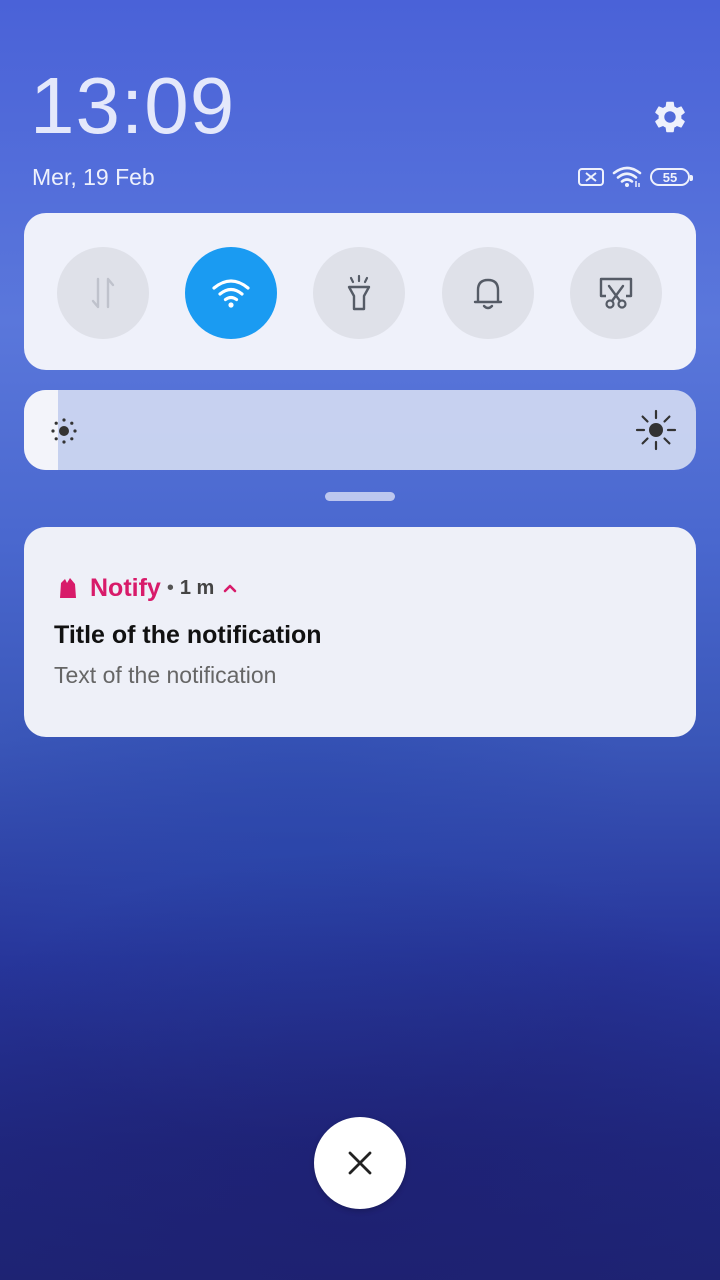  What do you see at coordinates (64, 431) in the screenshot?
I see `brightness-low-icon` at bounding box center [64, 431].